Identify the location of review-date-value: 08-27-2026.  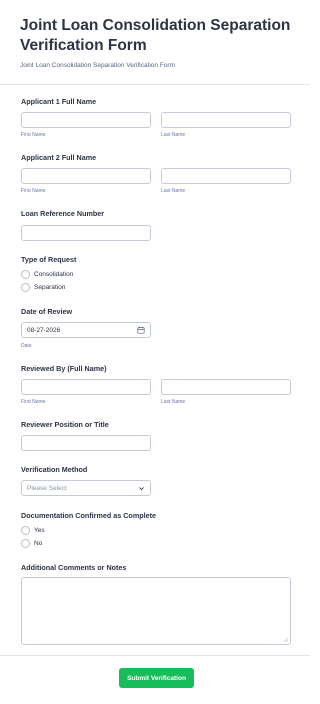
(44, 330).